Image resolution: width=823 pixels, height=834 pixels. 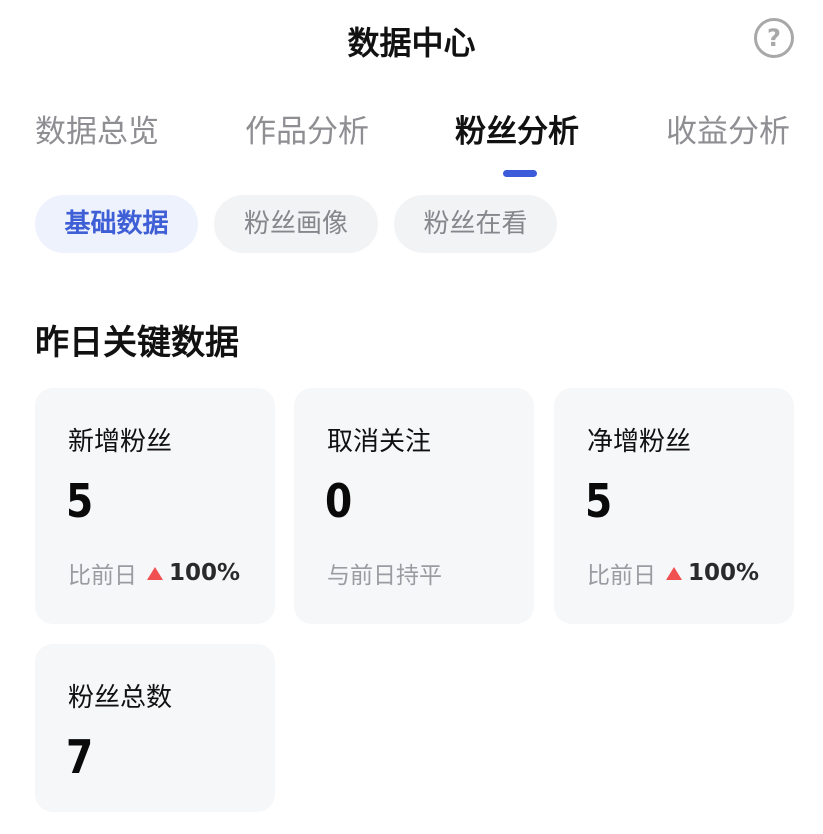 I want to click on header: 数据中心 ?, so click(x=411, y=40).